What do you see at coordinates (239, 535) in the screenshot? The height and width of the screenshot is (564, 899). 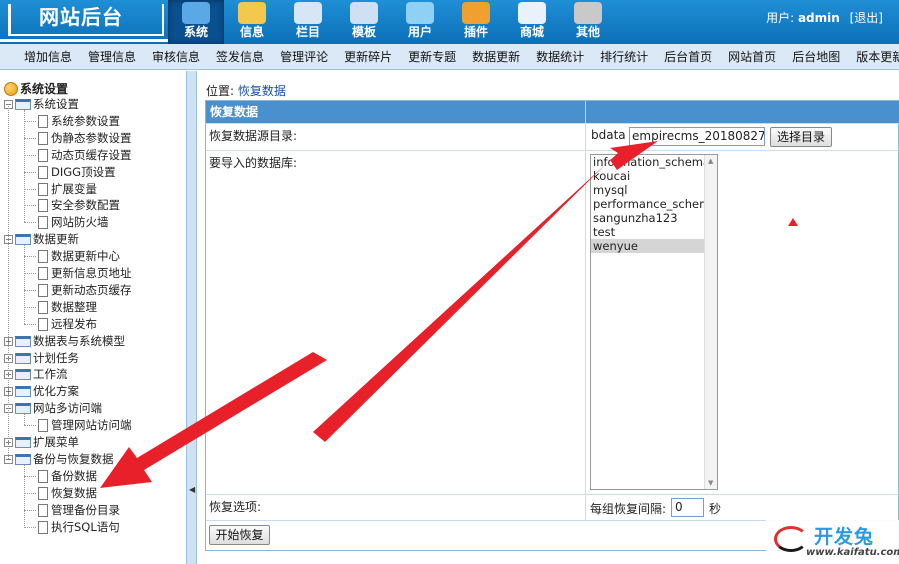 I see `start-restore-button: 开始恢复` at bounding box center [239, 535].